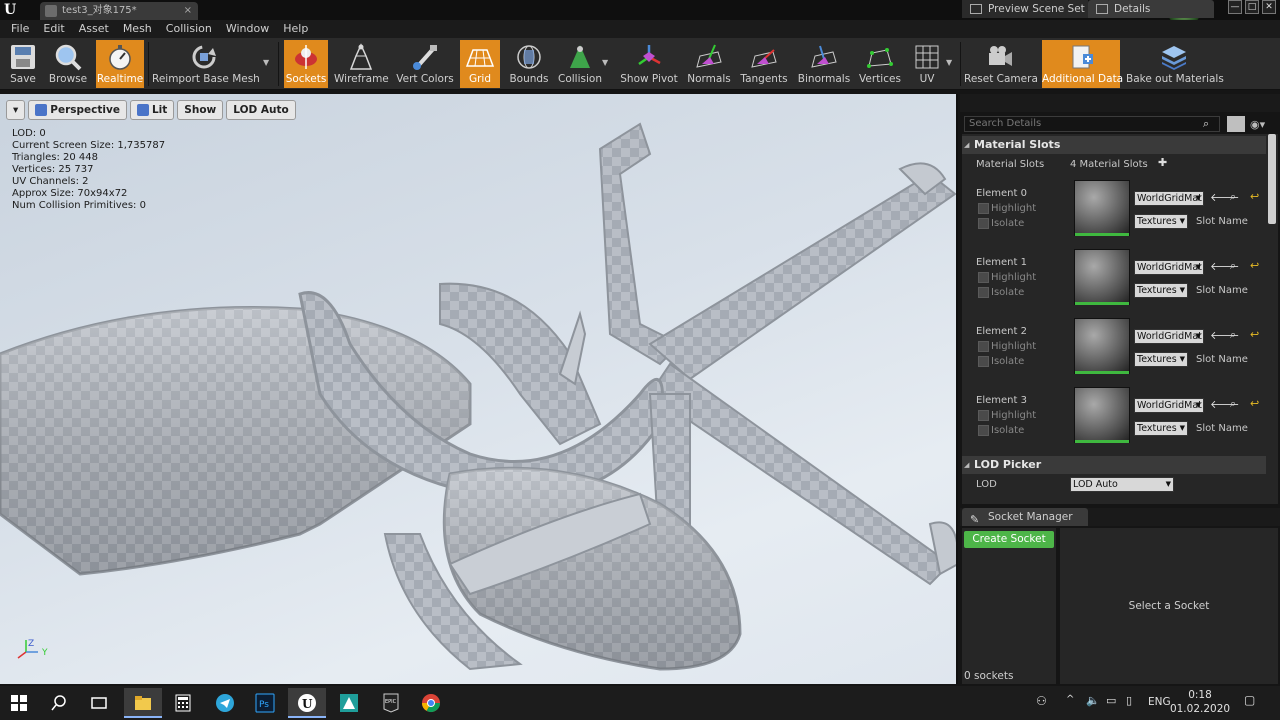 The image size is (1280, 720). What do you see at coordinates (1025, 9) in the screenshot?
I see `tab-preview-scene-set: Preview Scene Set` at bounding box center [1025, 9].